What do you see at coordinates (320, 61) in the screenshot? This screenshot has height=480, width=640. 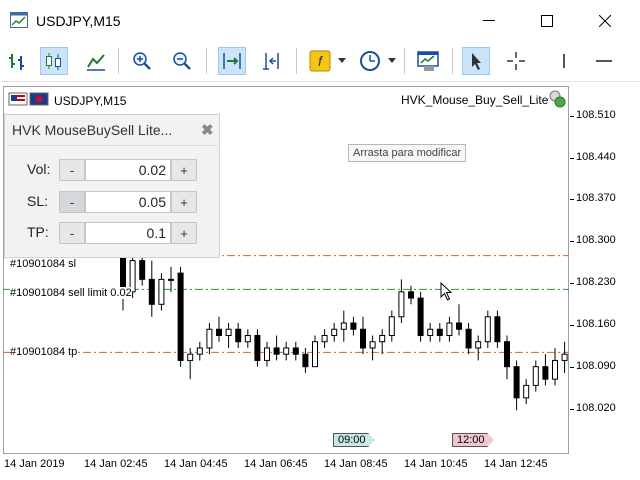 I see `indicators-icon: f` at bounding box center [320, 61].